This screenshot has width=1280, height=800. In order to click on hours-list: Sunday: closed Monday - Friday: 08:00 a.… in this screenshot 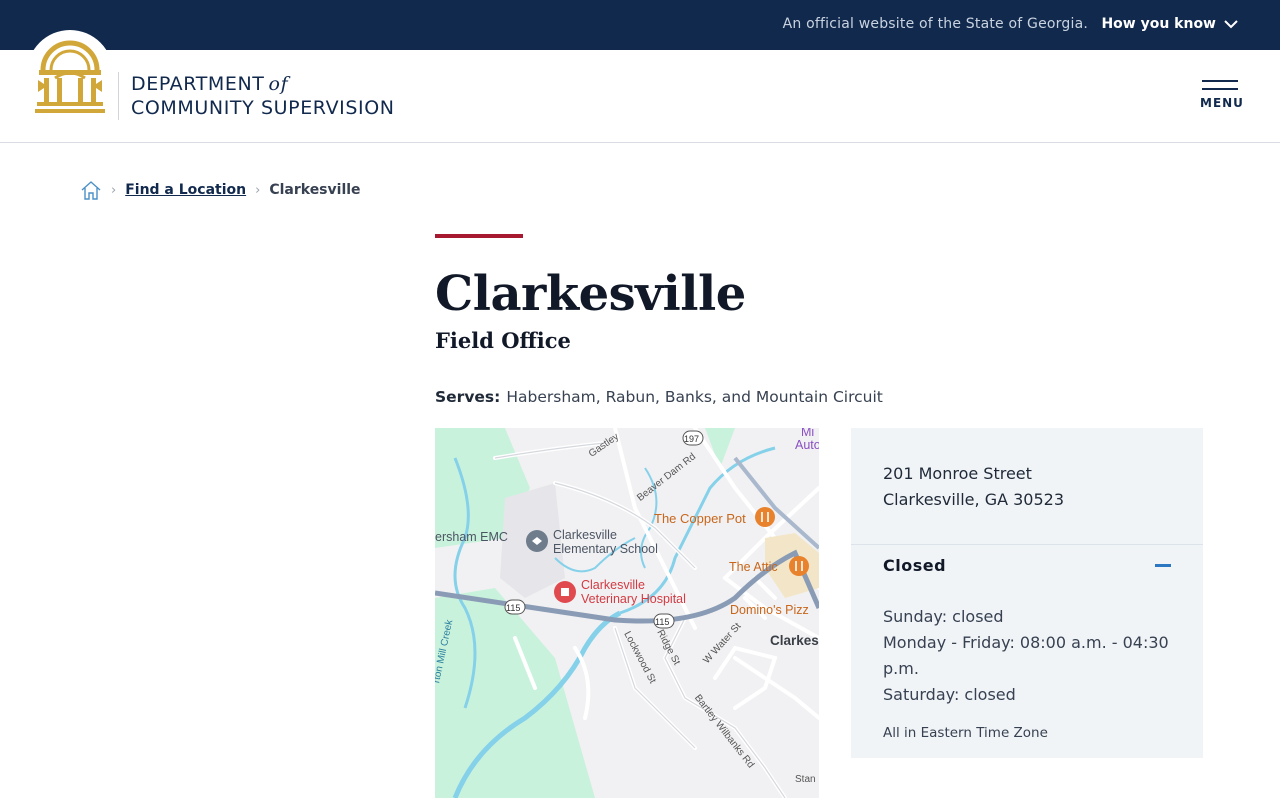, I will do `click(1033, 656)`.